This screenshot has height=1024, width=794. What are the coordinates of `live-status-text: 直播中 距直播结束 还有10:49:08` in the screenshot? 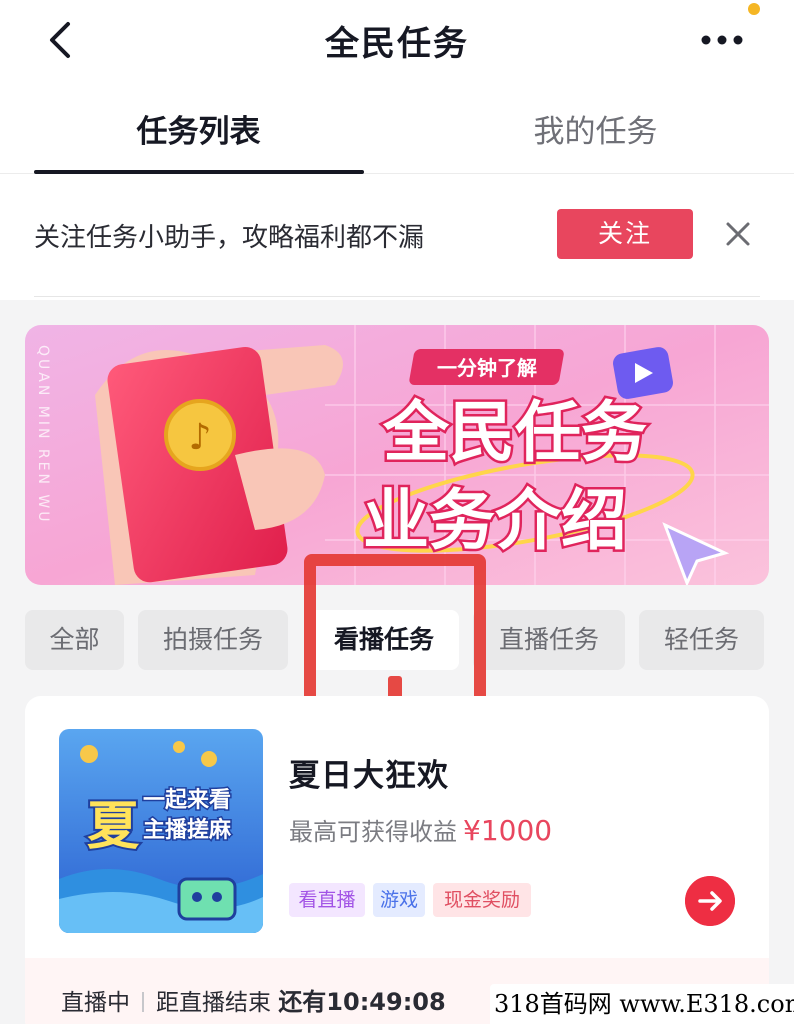 It's located at (253, 999).